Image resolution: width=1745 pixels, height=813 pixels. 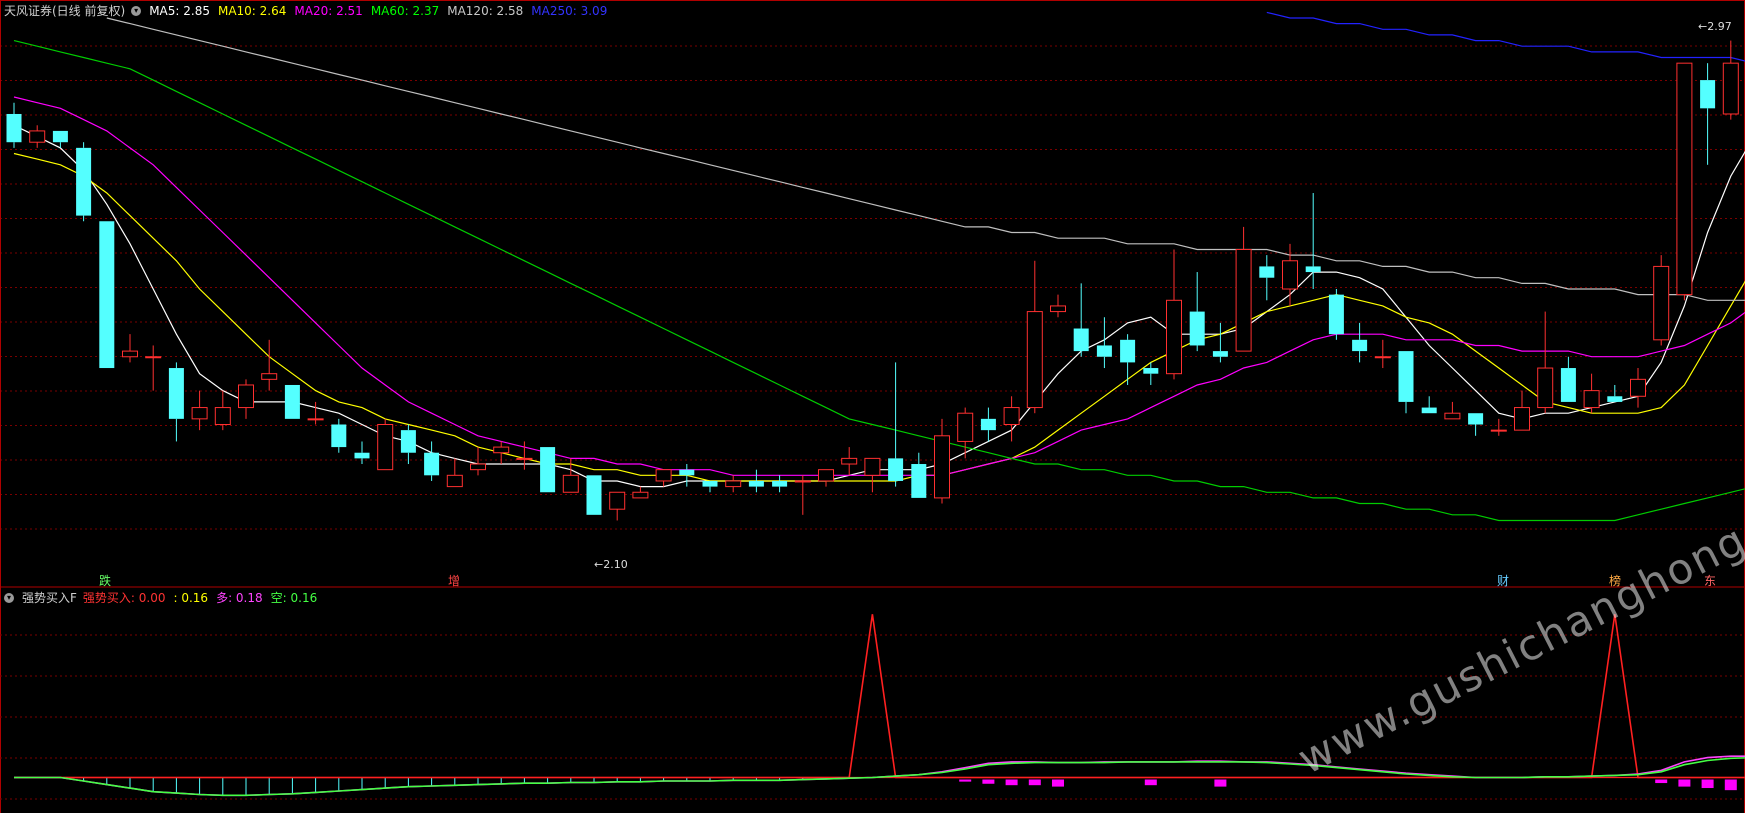 What do you see at coordinates (294, 598) in the screenshot?
I see `short-value: 空: 0.16` at bounding box center [294, 598].